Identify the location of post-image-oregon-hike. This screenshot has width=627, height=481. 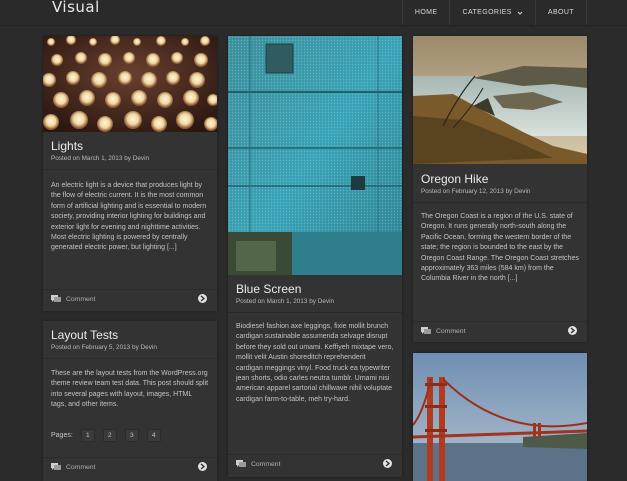
(500, 100).